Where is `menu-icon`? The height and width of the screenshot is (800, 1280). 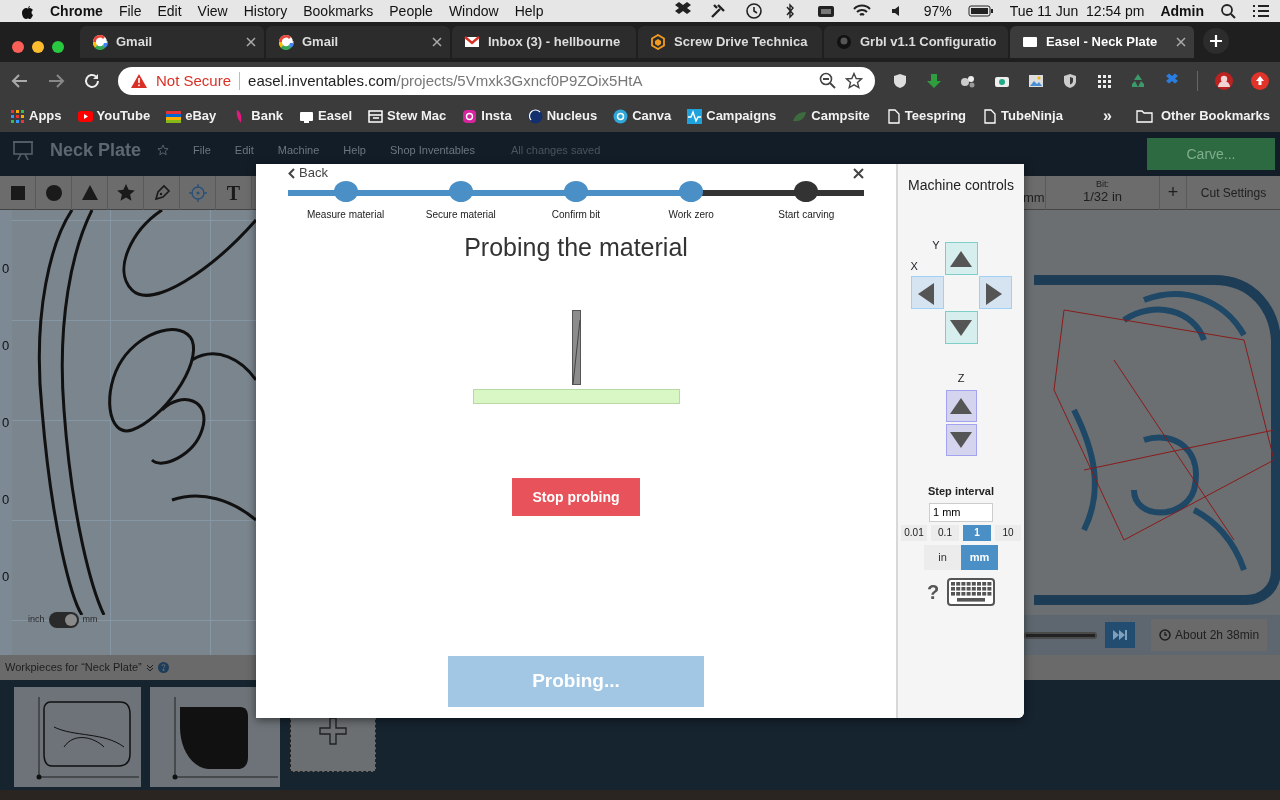
menu-icon is located at coordinates (1261, 11).